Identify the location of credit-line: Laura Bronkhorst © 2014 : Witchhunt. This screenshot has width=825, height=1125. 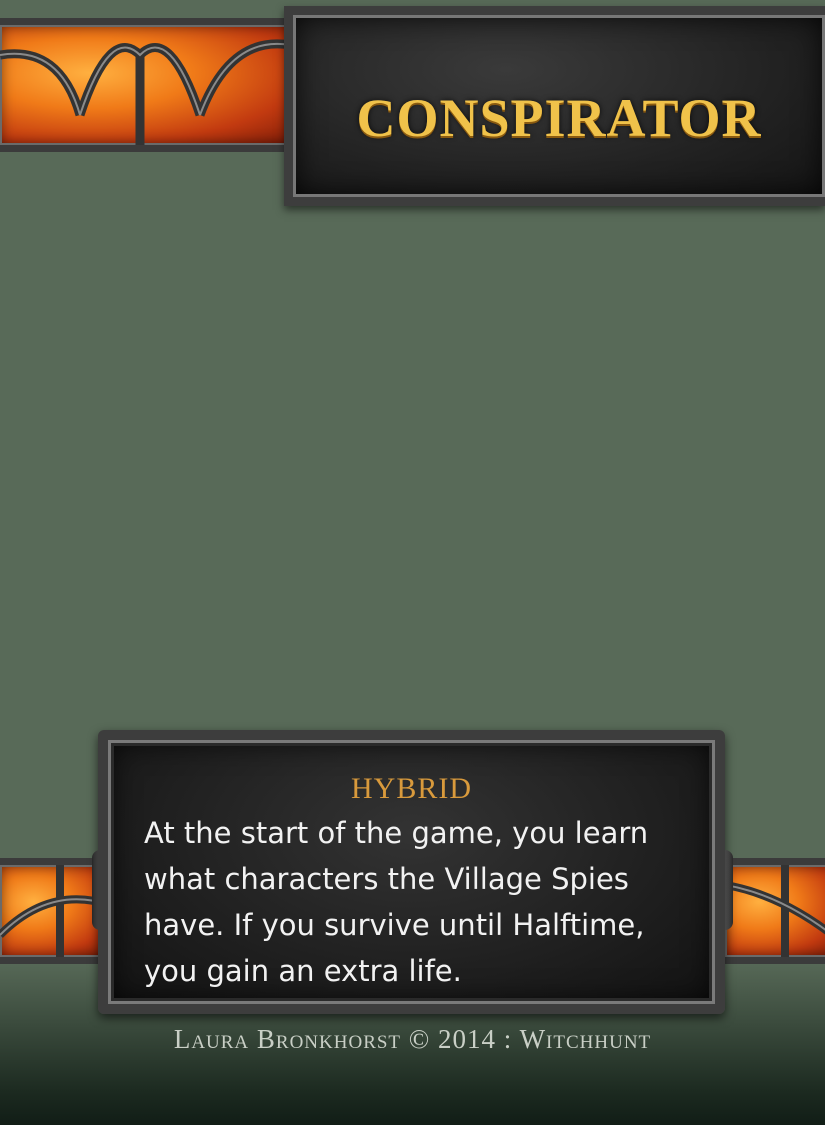
(412, 1039).